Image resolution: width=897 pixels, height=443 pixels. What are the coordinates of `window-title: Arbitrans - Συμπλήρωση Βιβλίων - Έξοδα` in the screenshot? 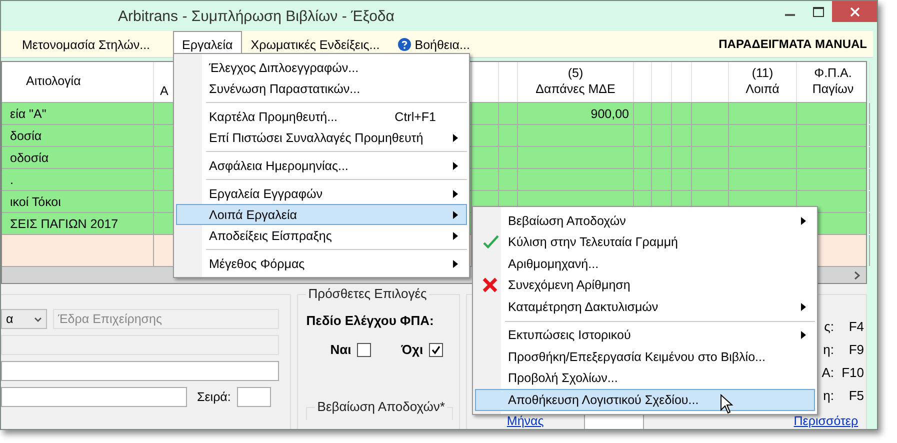 It's located at (257, 16).